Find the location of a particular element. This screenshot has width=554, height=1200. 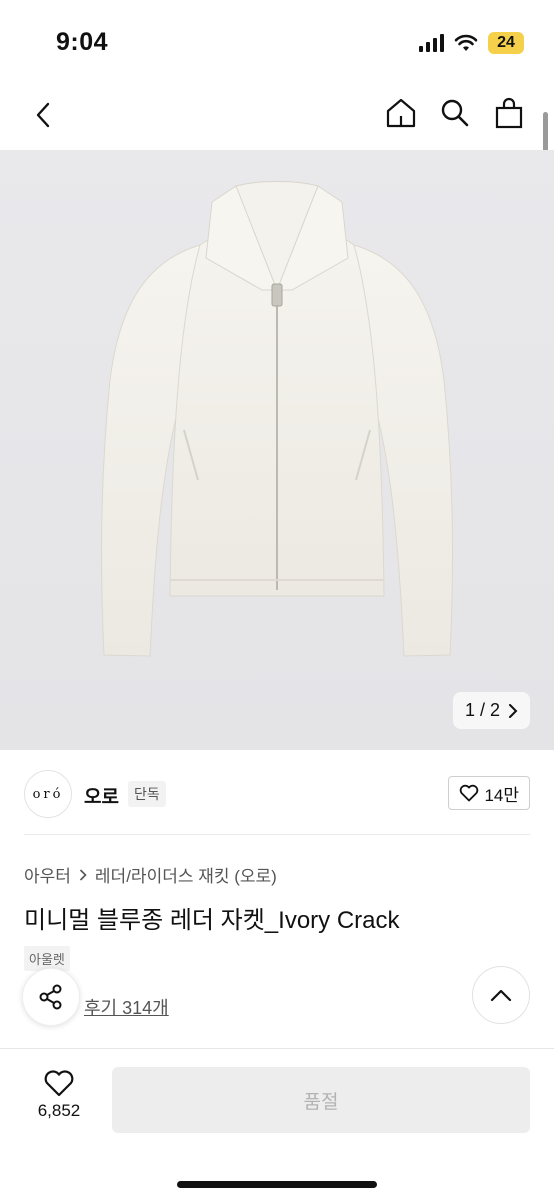

sold-out-button: 품절 is located at coordinates (321, 1100).